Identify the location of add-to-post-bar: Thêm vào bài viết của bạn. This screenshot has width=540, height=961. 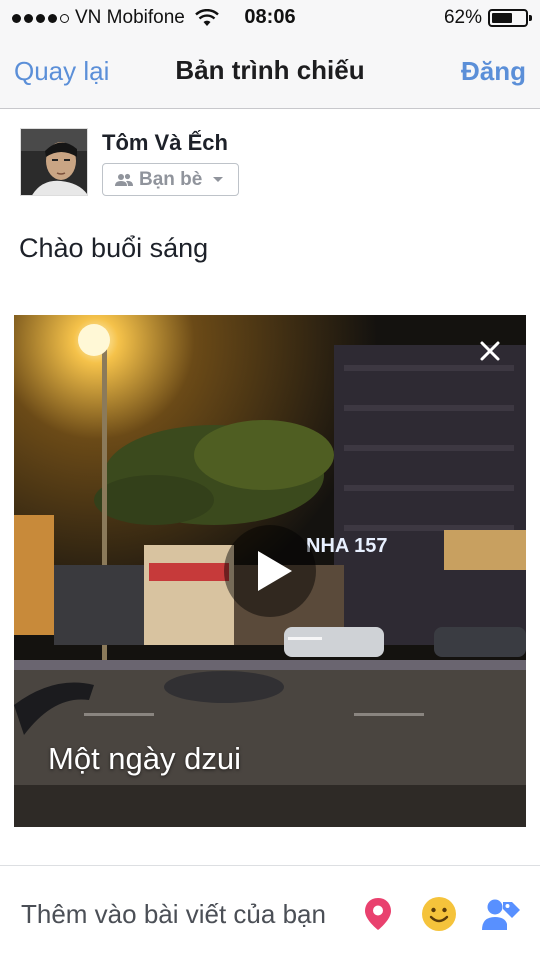
(270, 913).